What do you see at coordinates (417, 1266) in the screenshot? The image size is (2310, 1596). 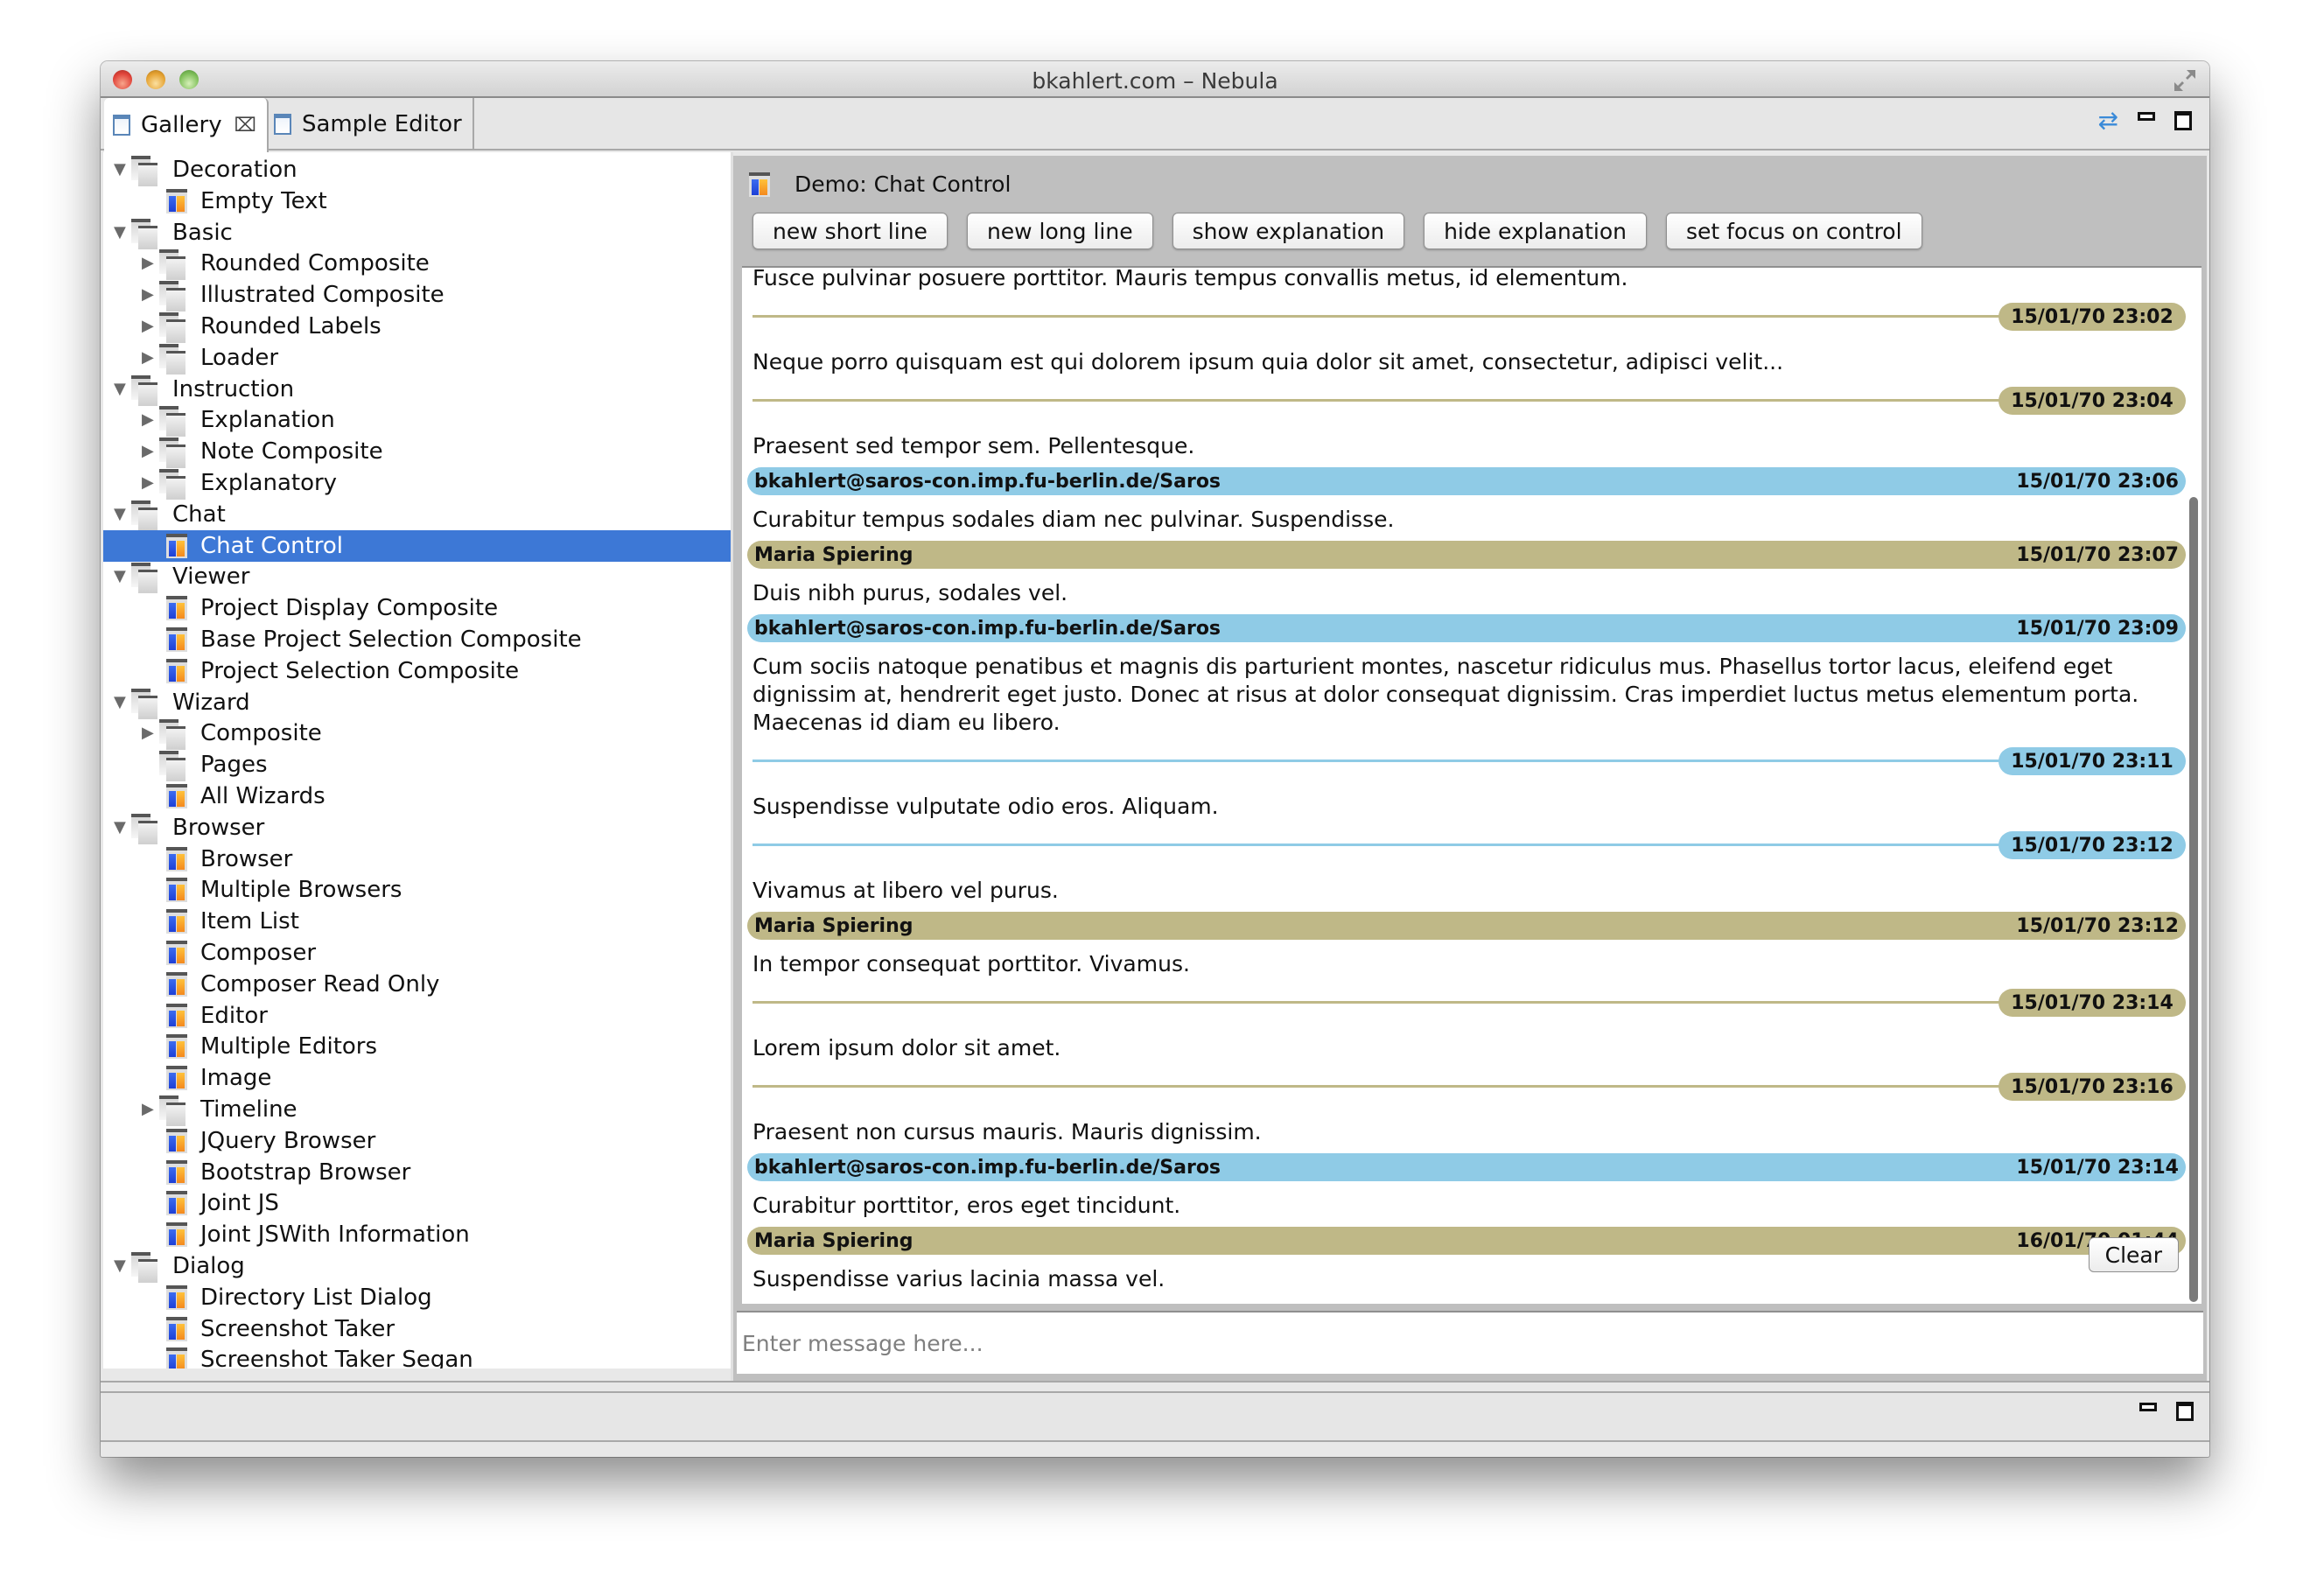 I see `tree-item: ▼ Dialog` at bounding box center [417, 1266].